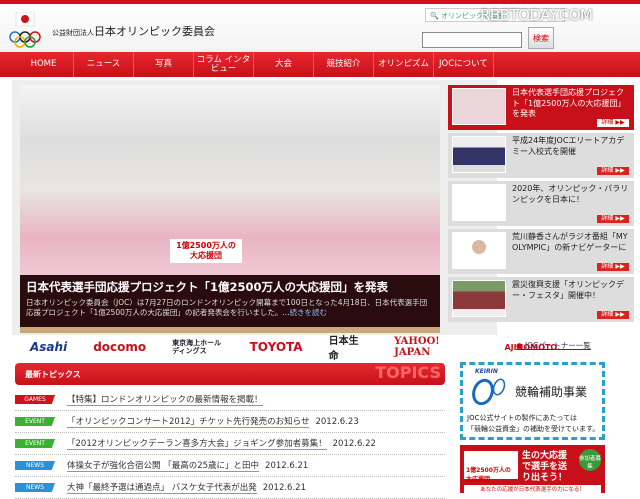  I want to click on org-name: 公益財団法人日本オリンピック委員会, so click(133, 31).